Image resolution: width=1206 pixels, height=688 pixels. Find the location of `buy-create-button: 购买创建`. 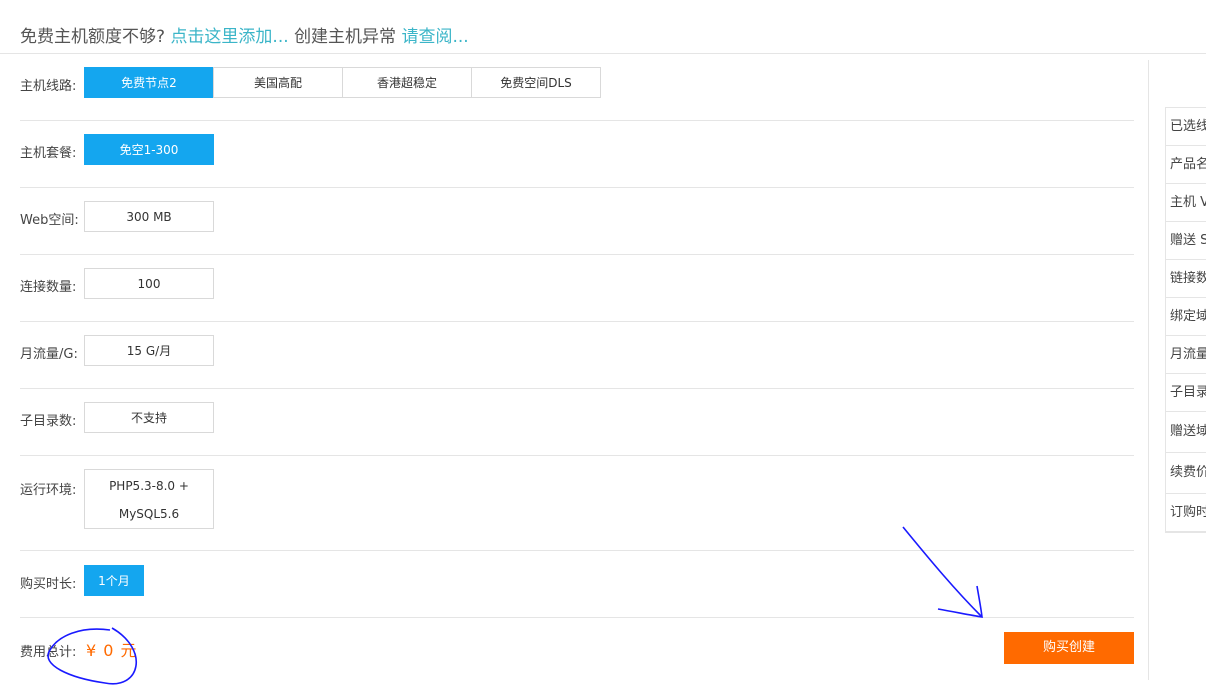

buy-create-button: 购买创建 is located at coordinates (1069, 648).